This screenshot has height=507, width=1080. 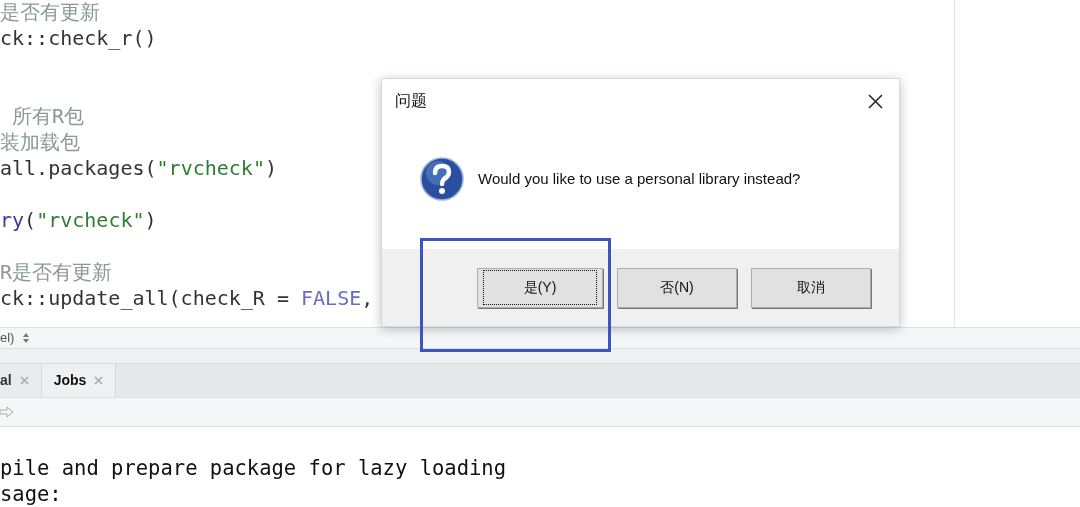 What do you see at coordinates (56, 272) in the screenshot?
I see `code-line: R是否有更新` at bounding box center [56, 272].